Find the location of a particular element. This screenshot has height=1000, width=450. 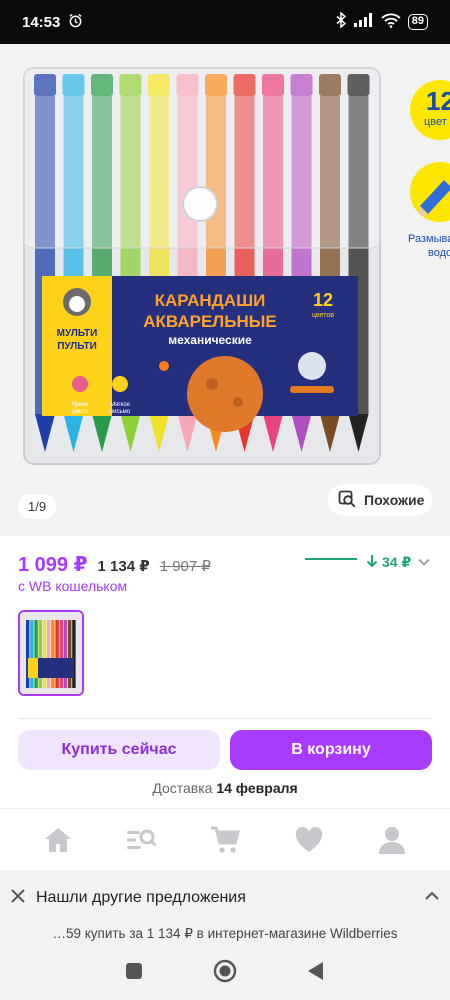

feature-2b: письмо is located at coordinates (120, 412).